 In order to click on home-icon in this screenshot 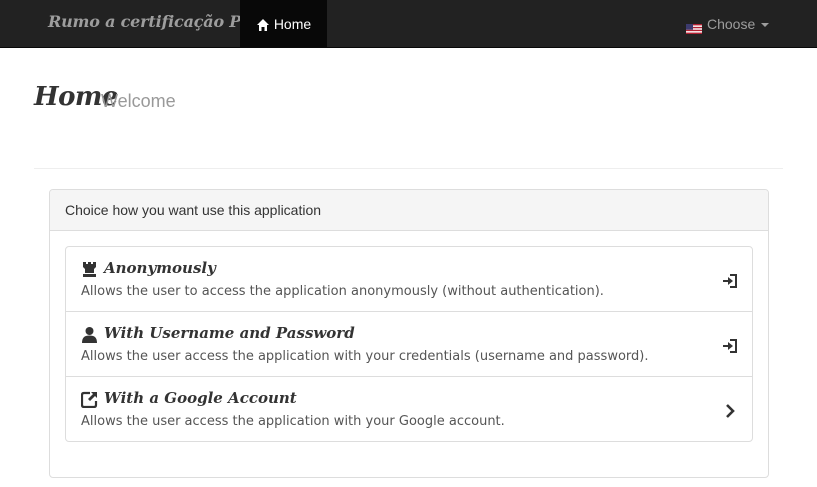, I will do `click(263, 24)`.